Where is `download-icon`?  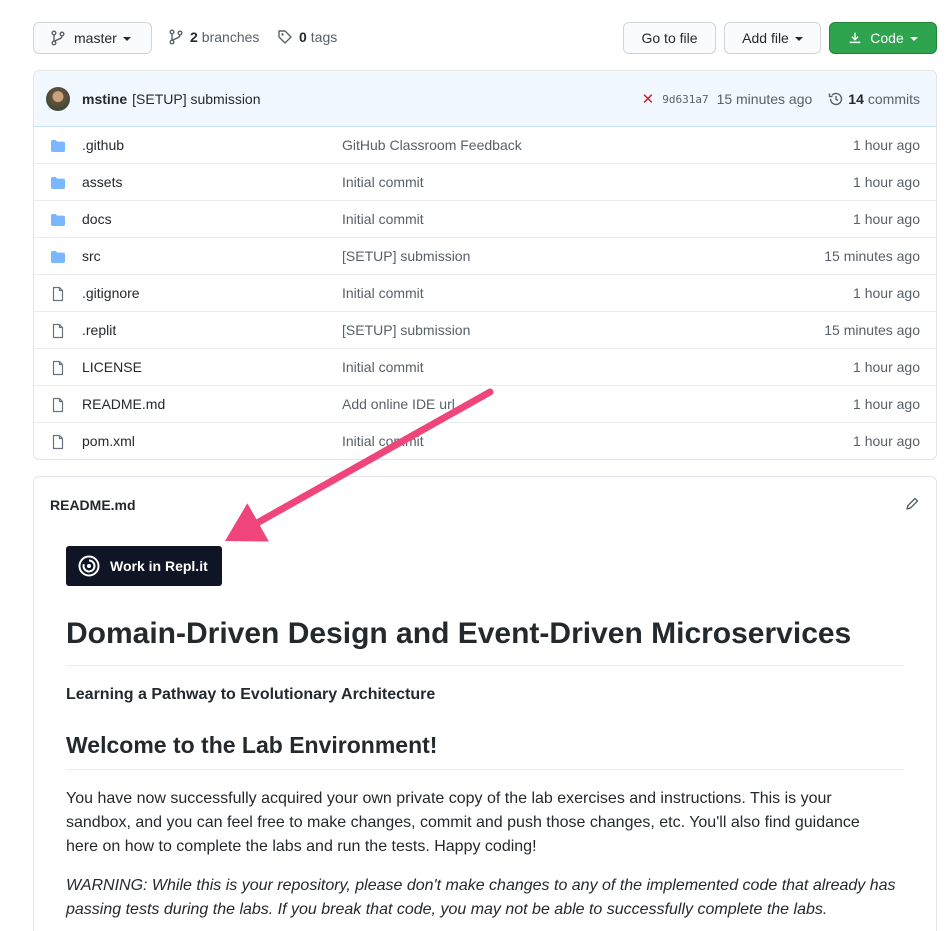 download-icon is located at coordinates (855, 38).